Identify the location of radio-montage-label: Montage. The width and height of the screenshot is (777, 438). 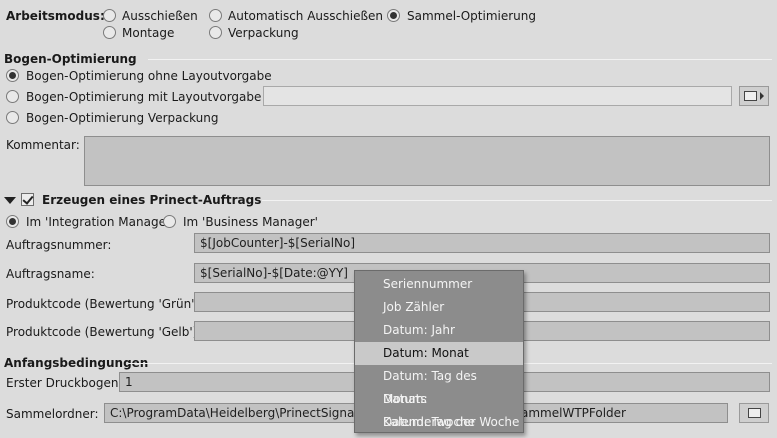
(148, 33).